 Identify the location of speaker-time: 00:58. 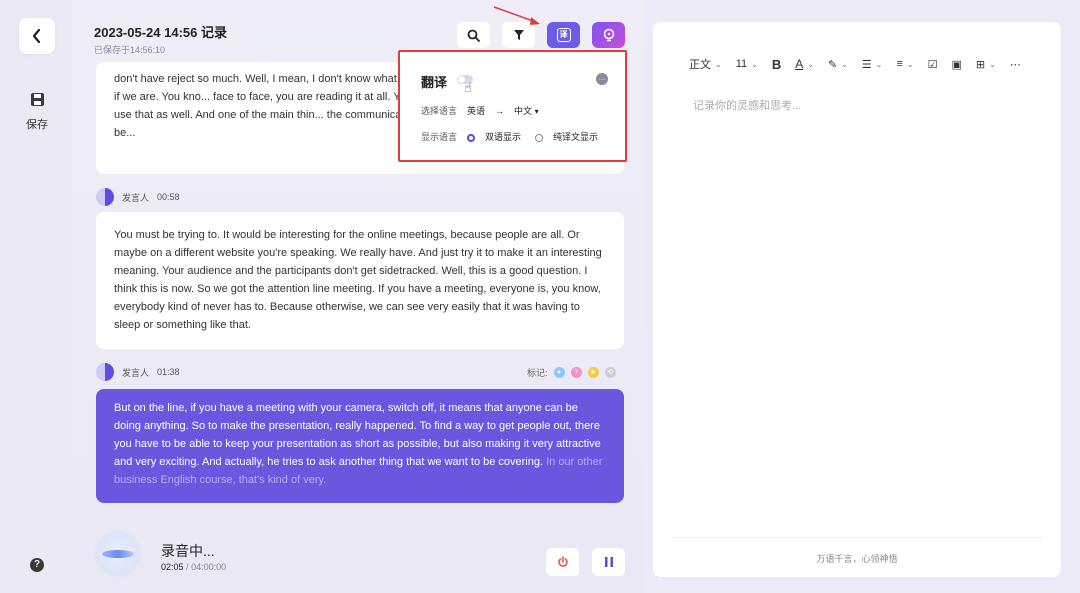
(168, 197).